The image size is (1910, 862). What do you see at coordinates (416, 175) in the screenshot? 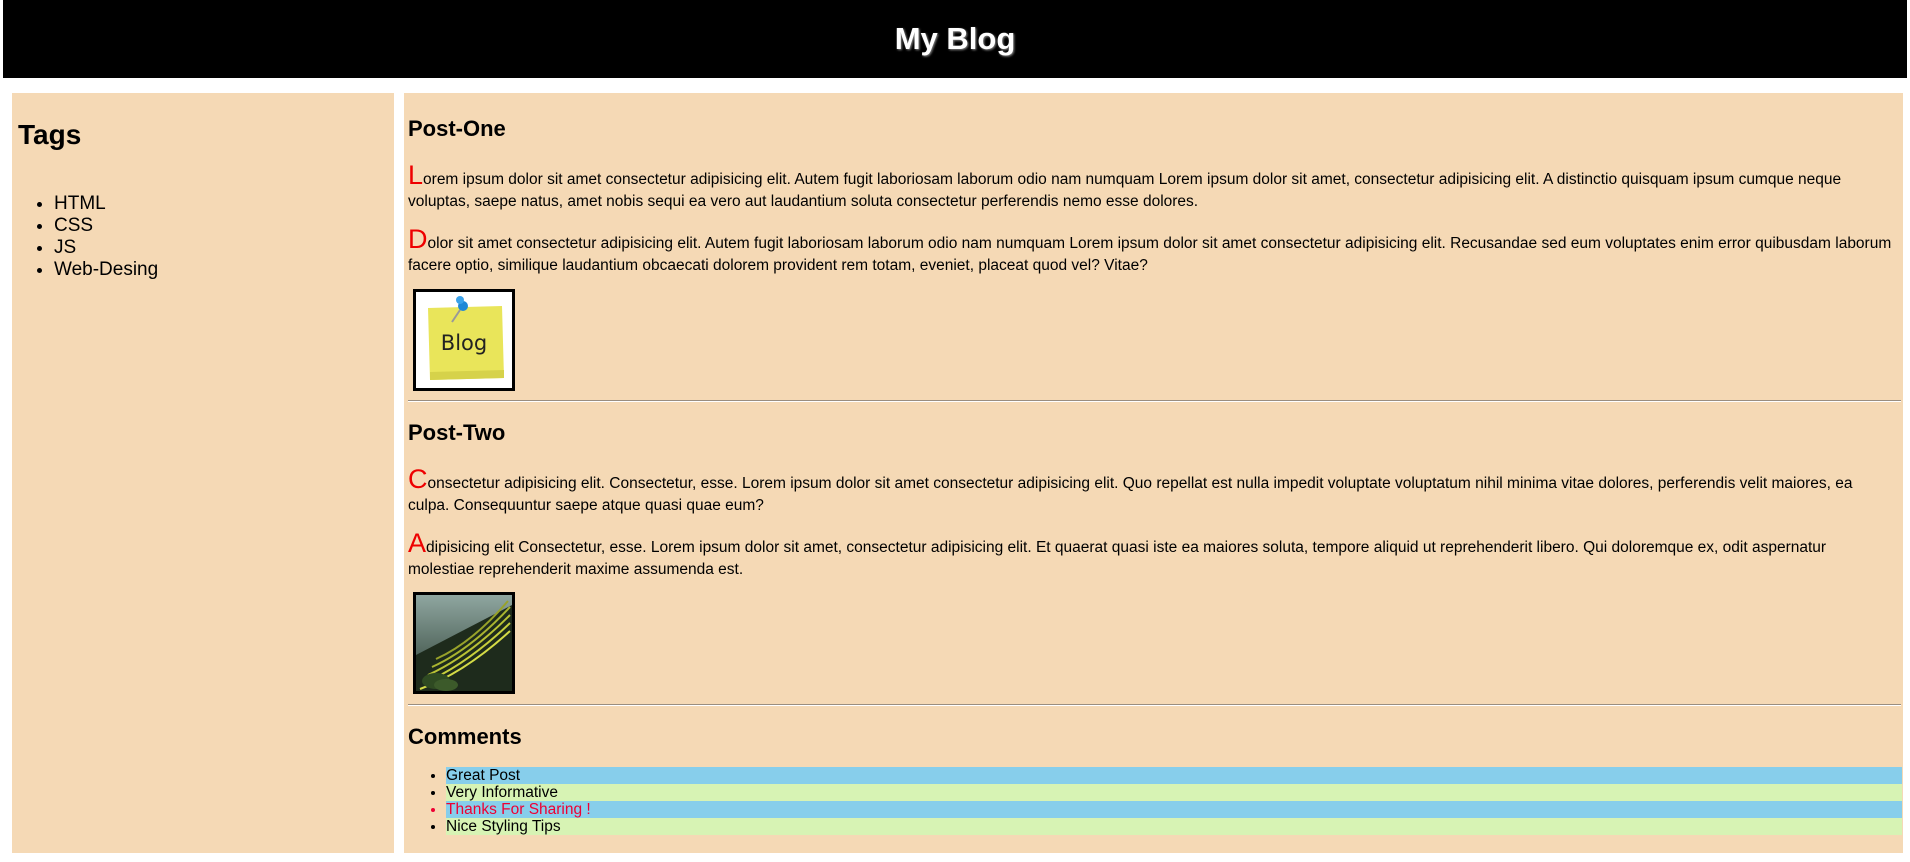
I see `drop-cap: L` at bounding box center [416, 175].